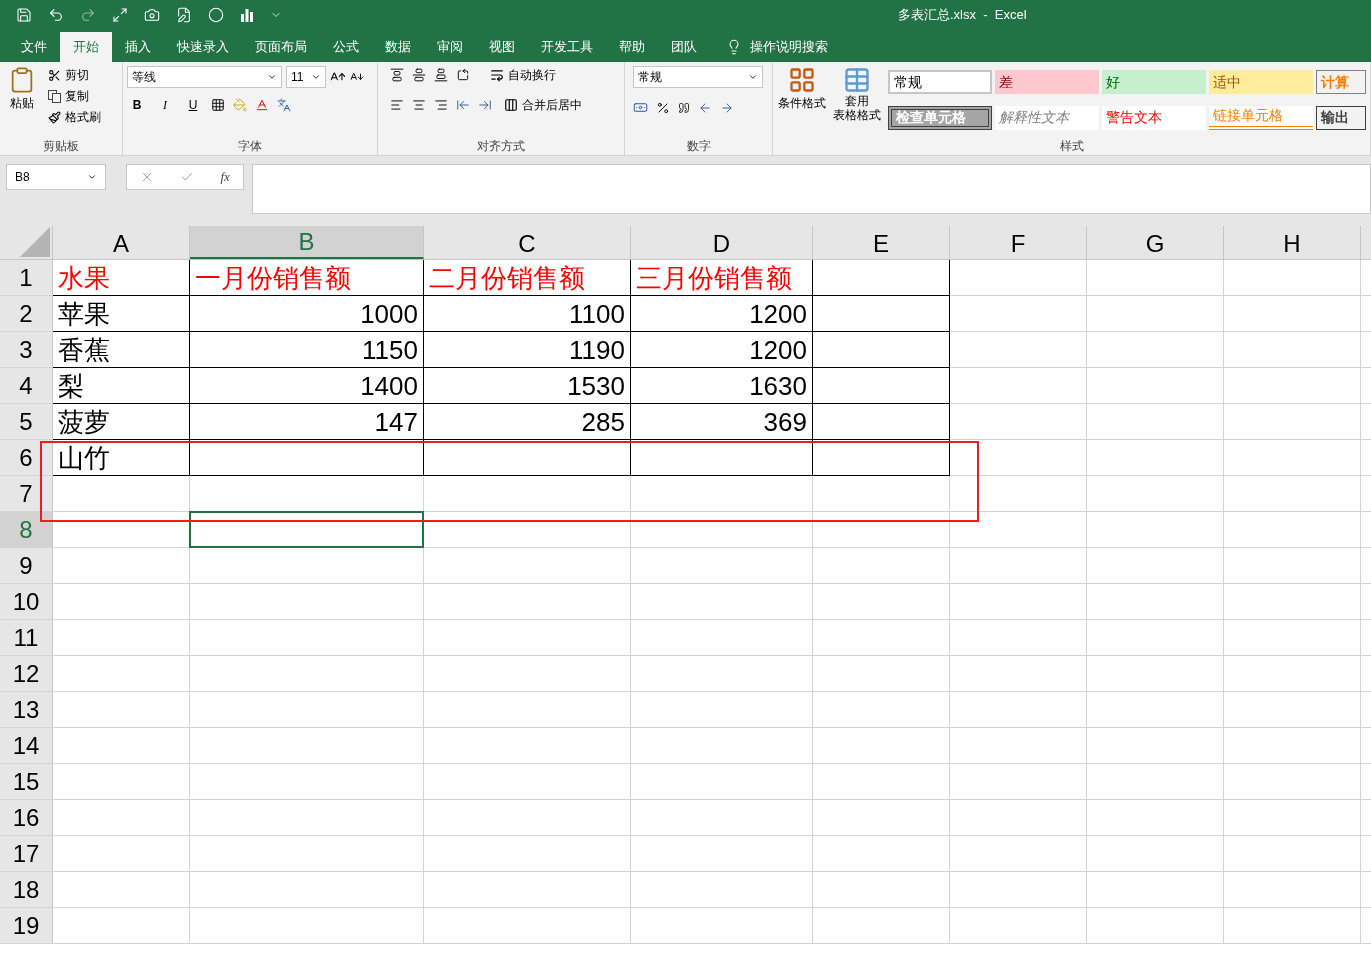  I want to click on cell-style-swatch: 输出, so click(1341, 117).